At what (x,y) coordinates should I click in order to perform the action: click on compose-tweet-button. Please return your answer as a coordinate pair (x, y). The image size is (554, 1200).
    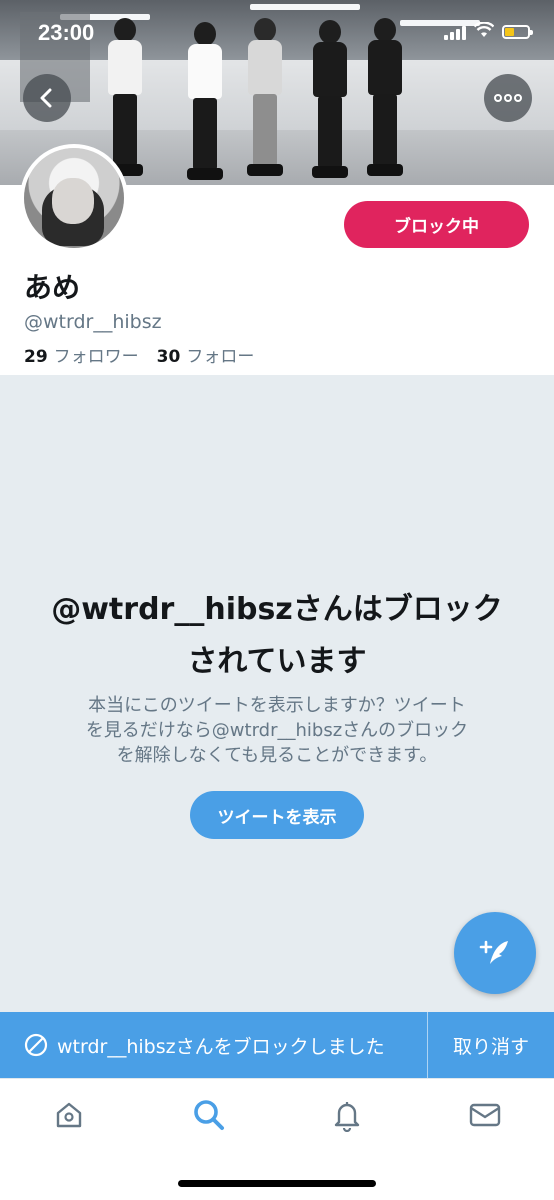
    Looking at the image, I should click on (495, 953).